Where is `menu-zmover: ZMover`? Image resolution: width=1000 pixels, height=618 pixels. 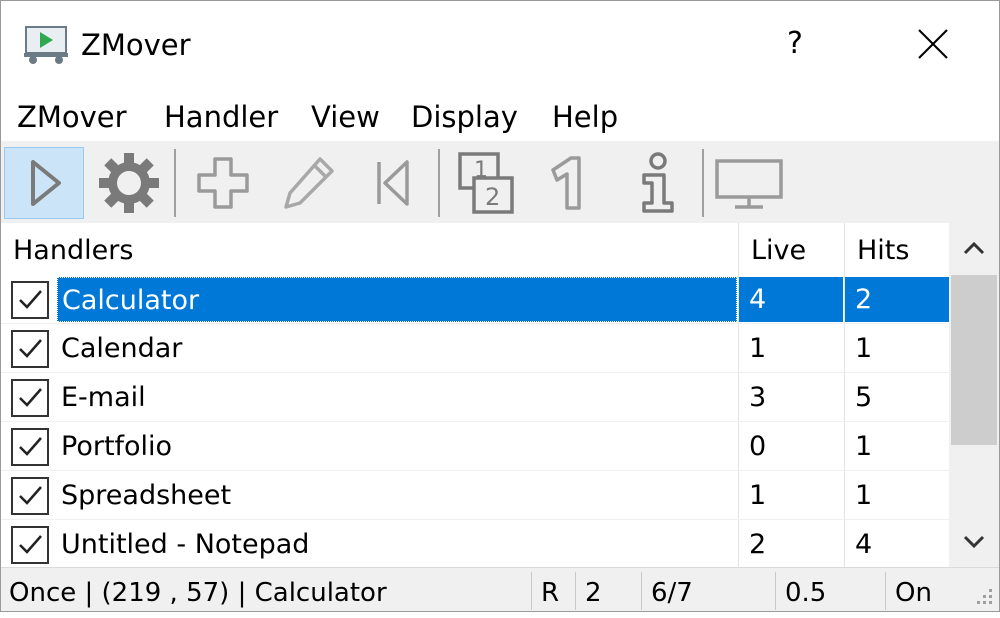 menu-zmover: ZMover is located at coordinates (72, 117).